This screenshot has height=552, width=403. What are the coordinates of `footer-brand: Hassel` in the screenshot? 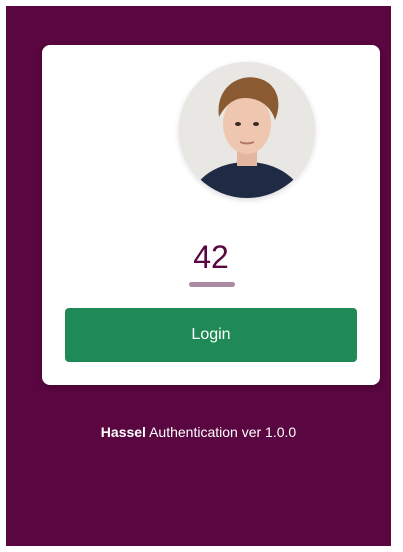 It's located at (123, 432).